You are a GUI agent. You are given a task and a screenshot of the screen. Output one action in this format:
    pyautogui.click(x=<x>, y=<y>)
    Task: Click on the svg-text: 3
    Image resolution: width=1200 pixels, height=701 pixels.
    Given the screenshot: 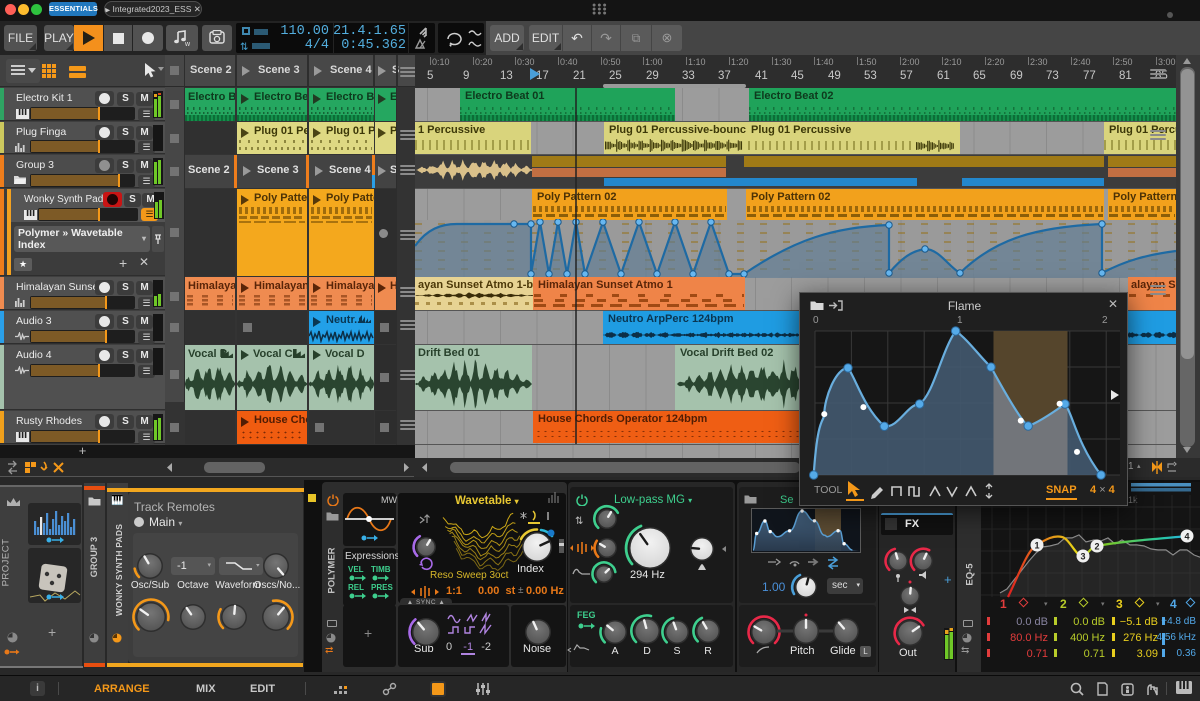 What is the action you would take?
    pyautogui.click(x=1082, y=557)
    